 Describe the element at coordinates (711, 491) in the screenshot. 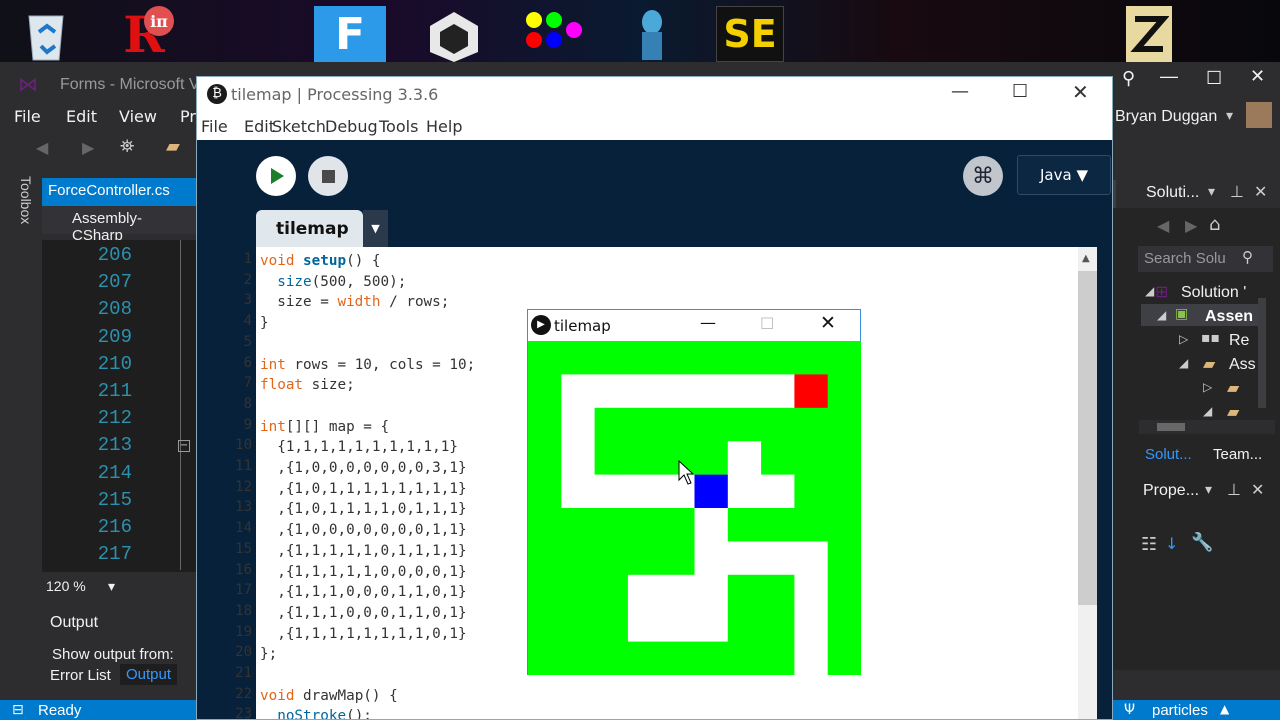

I see `player-tile` at that location.